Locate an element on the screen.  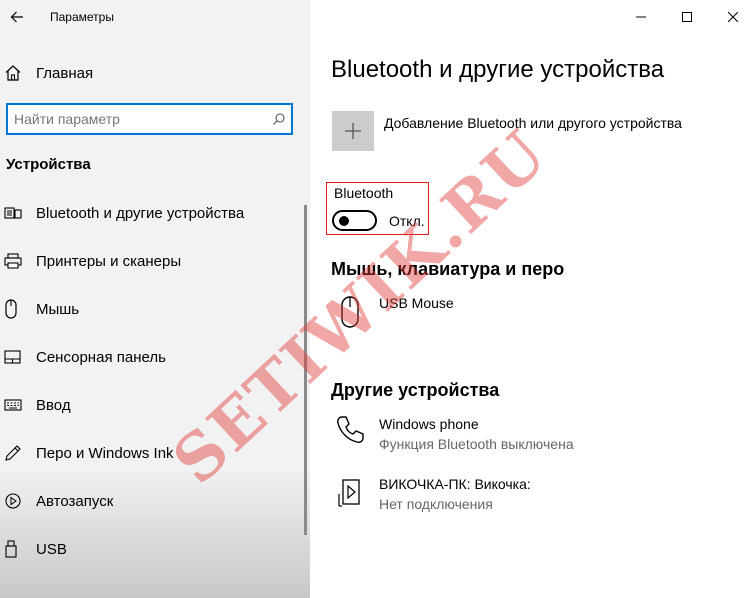
device-vikochka-pc: ВИКОЧКА-ПК: Викочка: Нет подключения is located at coordinates (431, 494).